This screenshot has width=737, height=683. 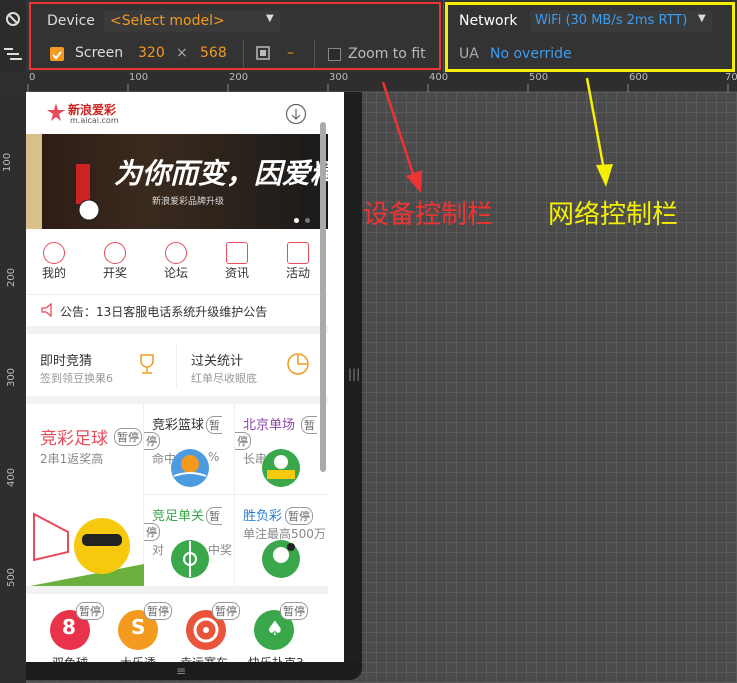 I want to click on yellow-arrow-head, so click(x=604, y=175).